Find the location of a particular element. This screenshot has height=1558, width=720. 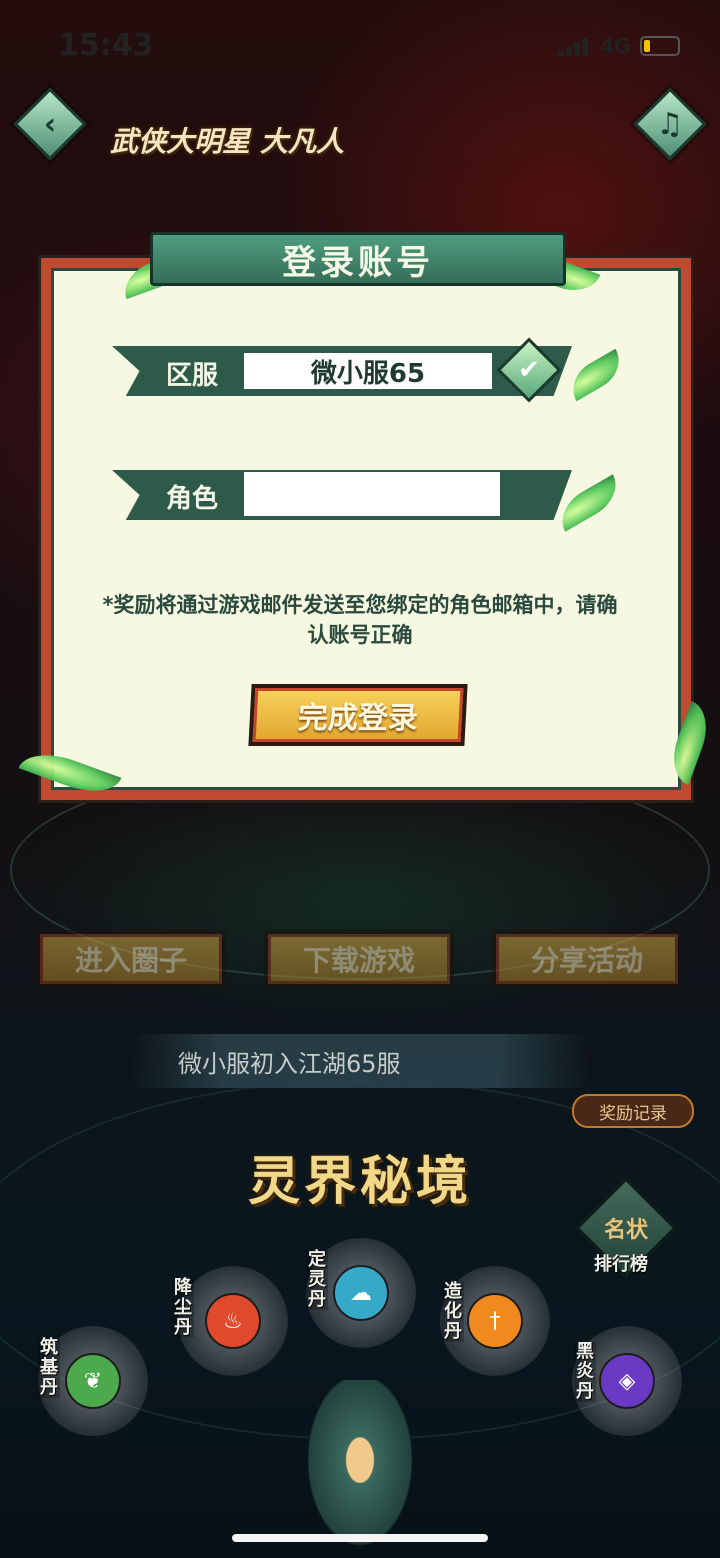

orb-label: 造化丹 is located at coordinates (453, 1311).